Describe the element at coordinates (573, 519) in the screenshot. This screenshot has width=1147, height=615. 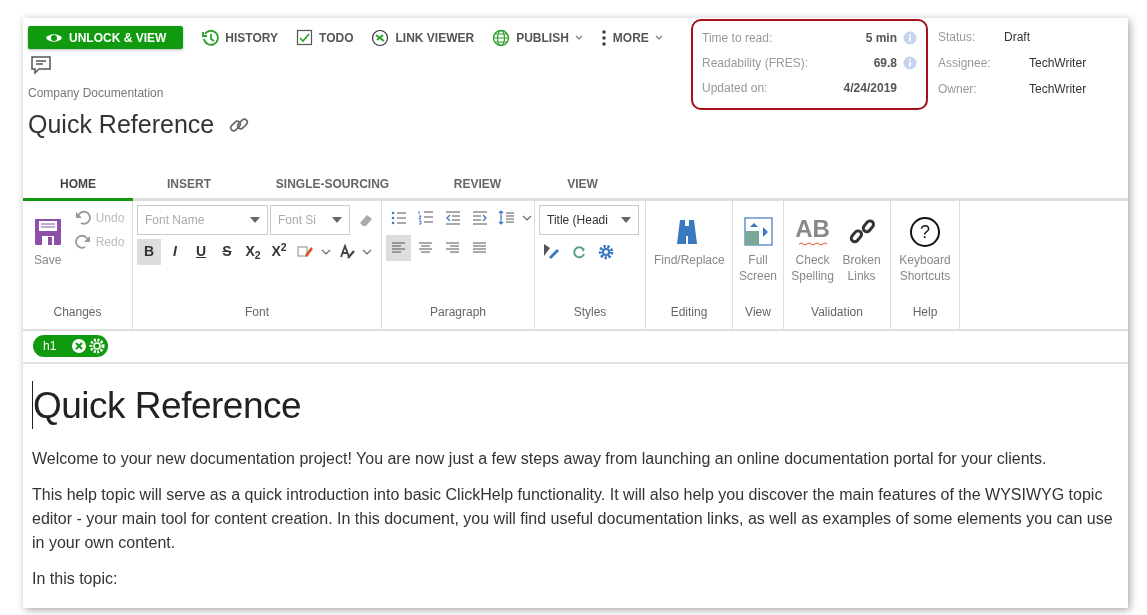
I see `paragraph: This help topic will serve as a quick introduction into basic ClickHelp functionality. It will also help you discover the main features of the WYSIWYG topic editor - your main tool for content creation. In this document, you will find useful documentation links, as well as examples of some elements you can use in your own content.` at that location.